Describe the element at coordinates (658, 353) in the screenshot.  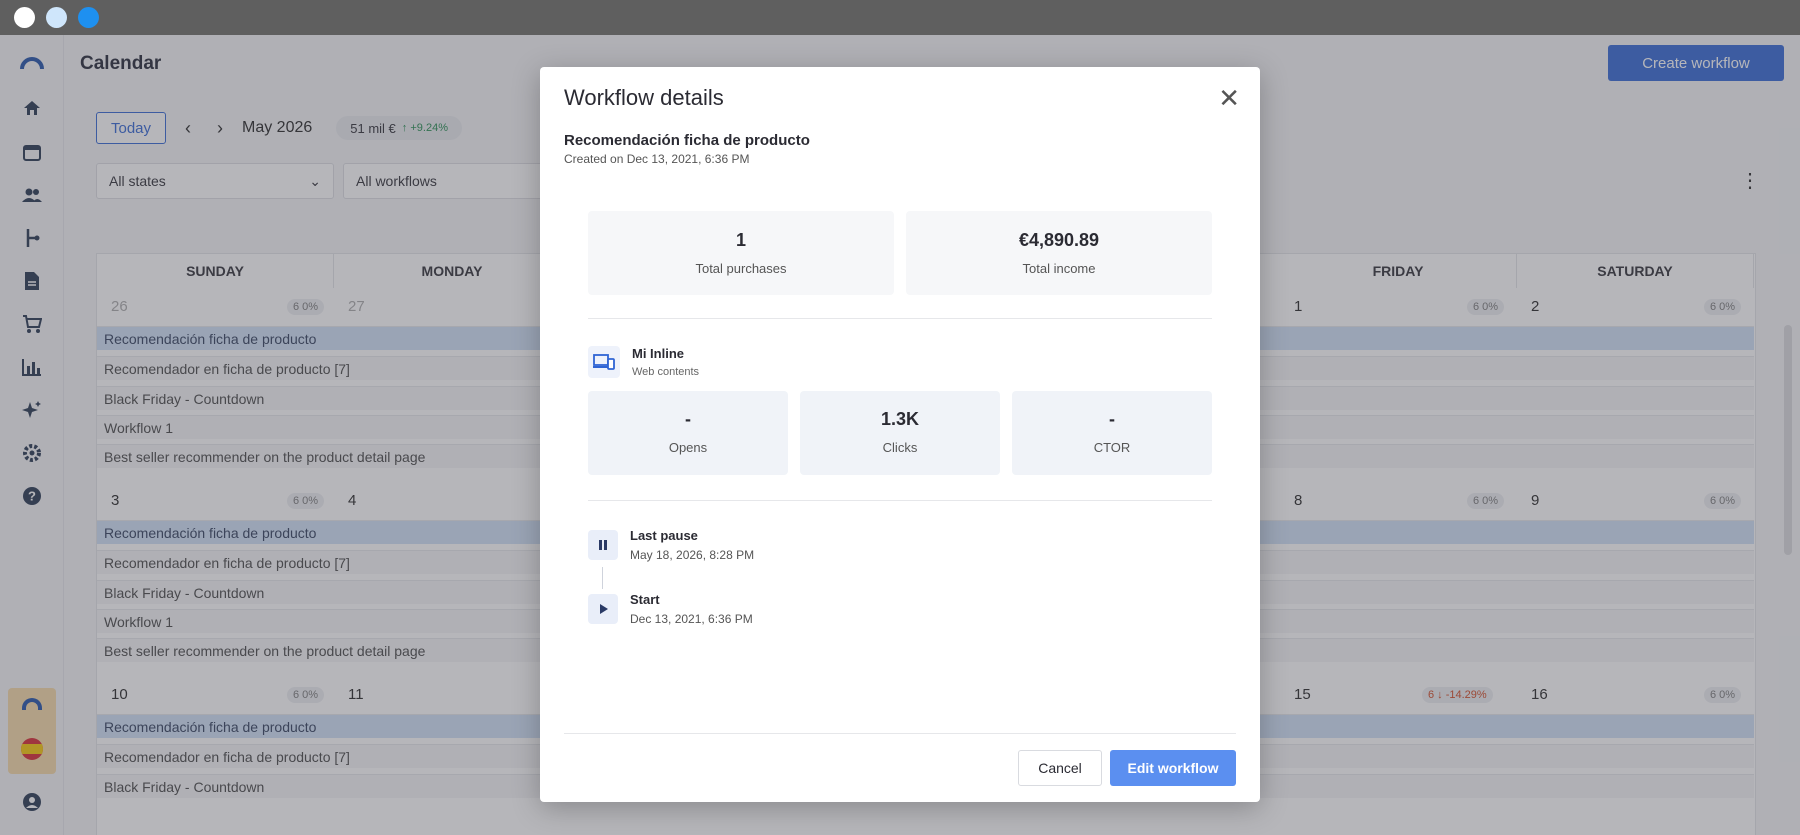
I see `channel-name: Mi Inline` at that location.